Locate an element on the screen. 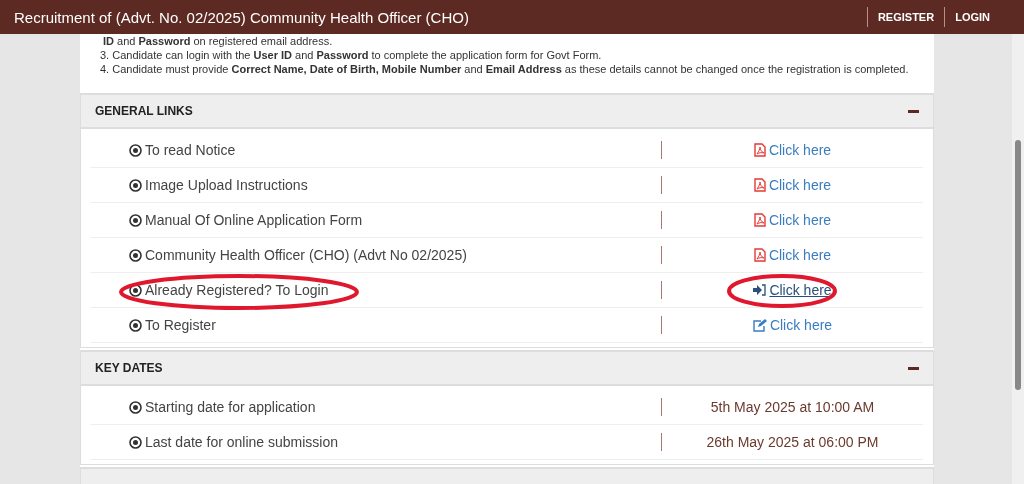  row-label: Image Upload Instructions is located at coordinates (226, 185).